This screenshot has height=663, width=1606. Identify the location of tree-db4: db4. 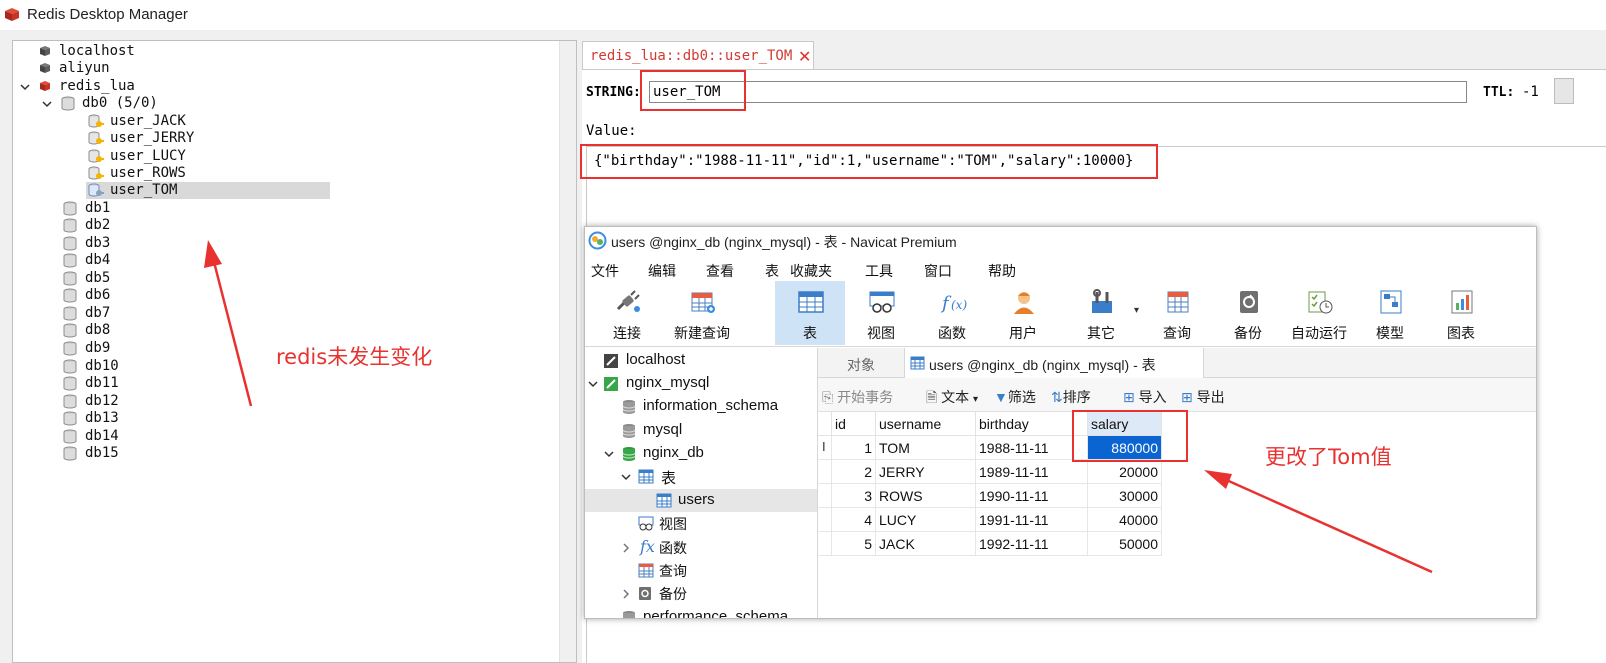
(113, 260).